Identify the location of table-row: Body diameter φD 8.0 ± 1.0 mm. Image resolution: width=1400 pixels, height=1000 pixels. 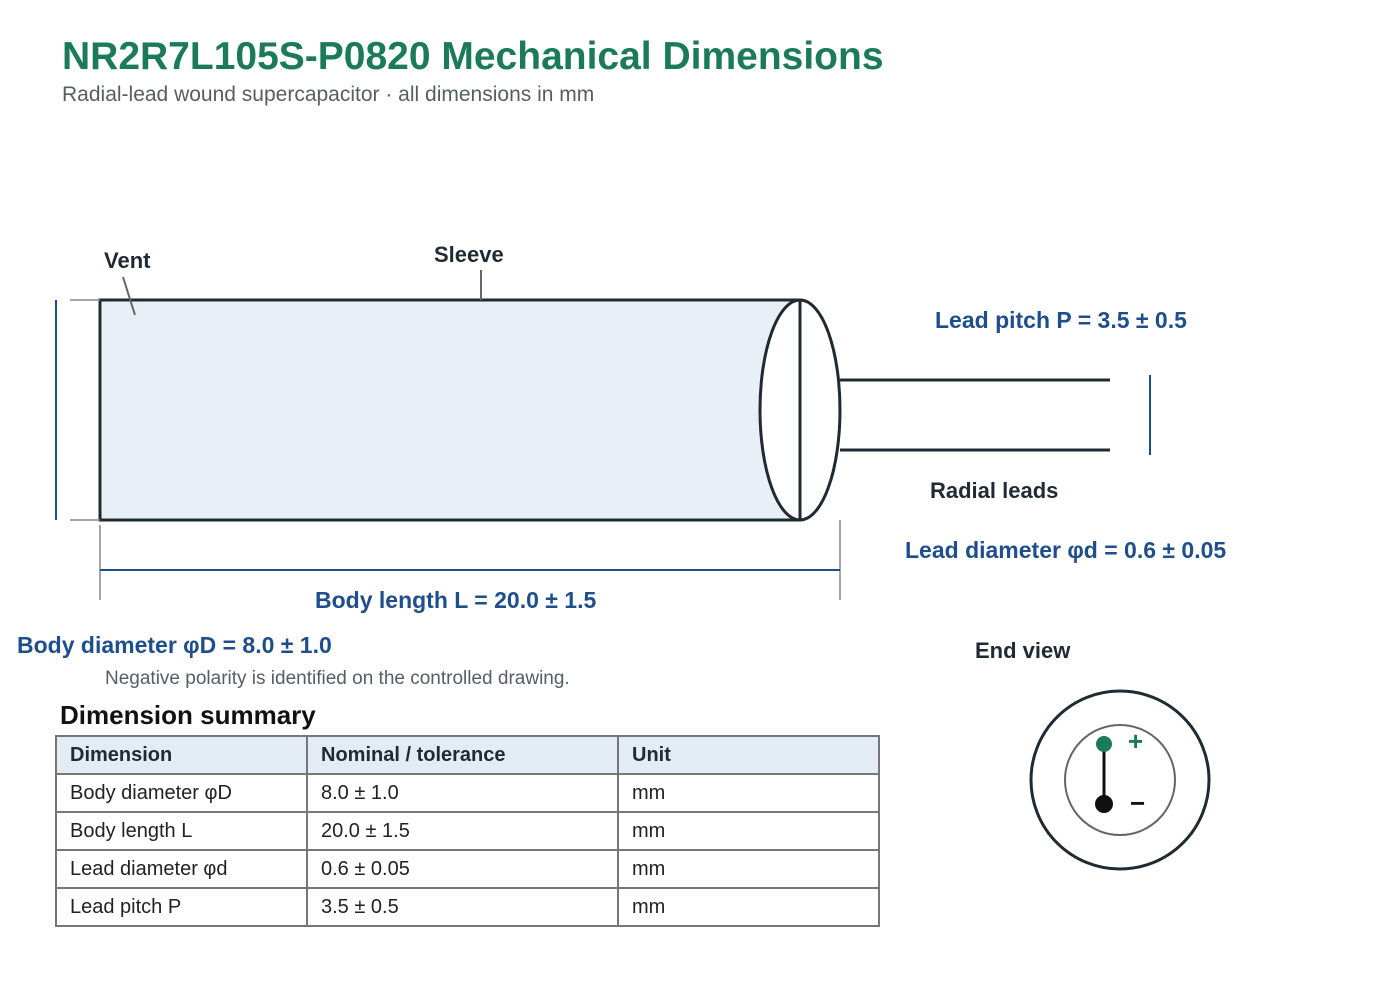
(467, 793).